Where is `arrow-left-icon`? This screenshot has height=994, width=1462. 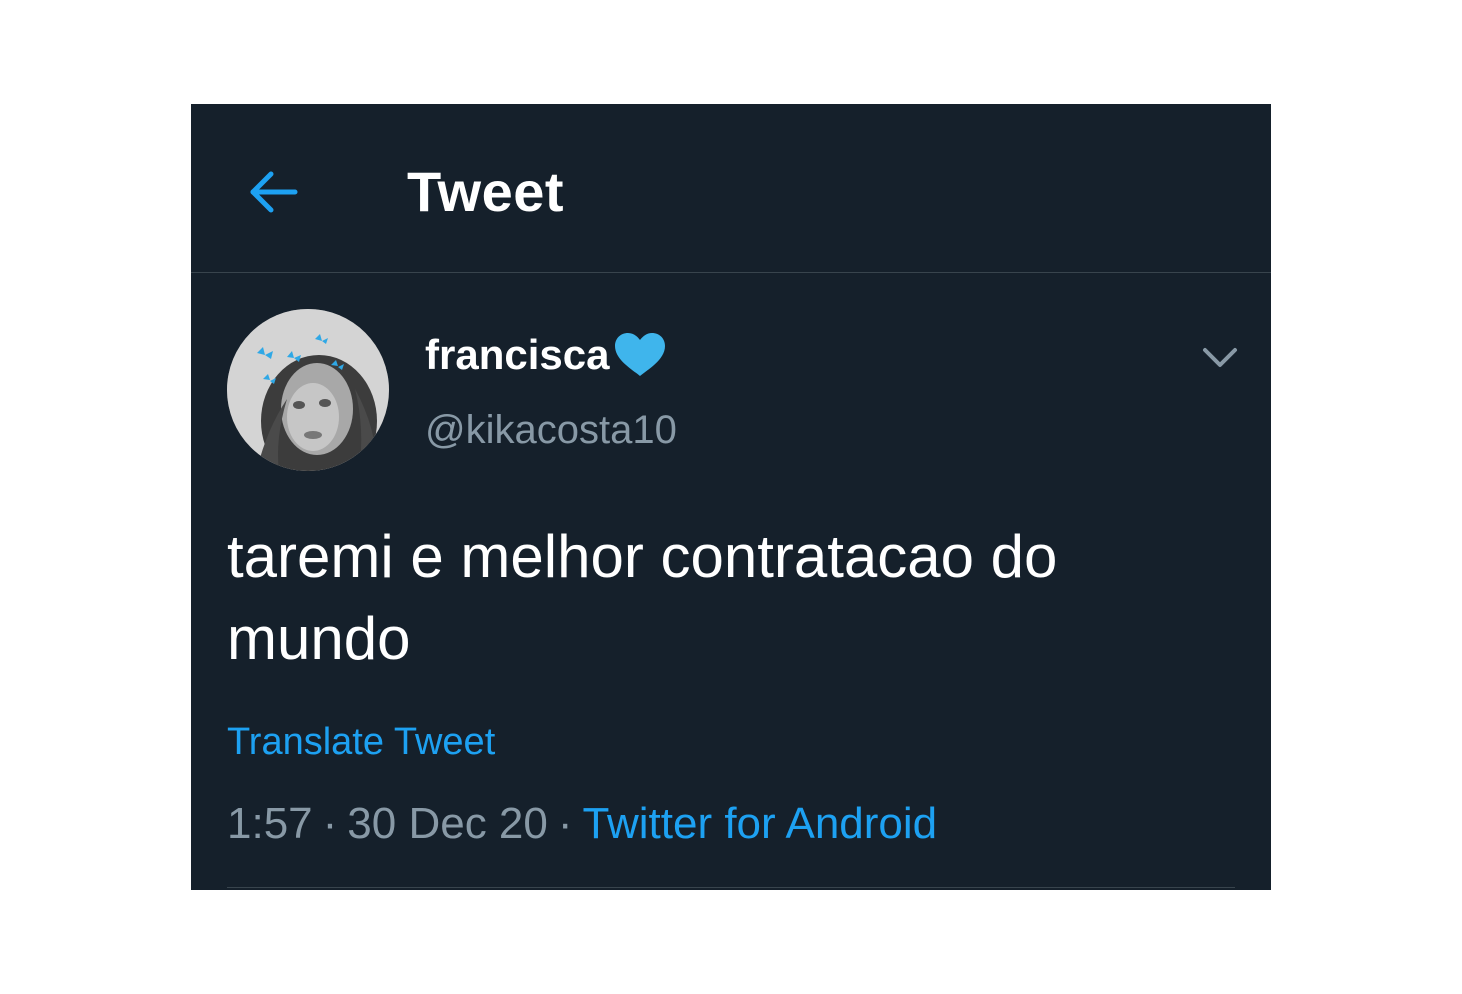 arrow-left-icon is located at coordinates (274, 192).